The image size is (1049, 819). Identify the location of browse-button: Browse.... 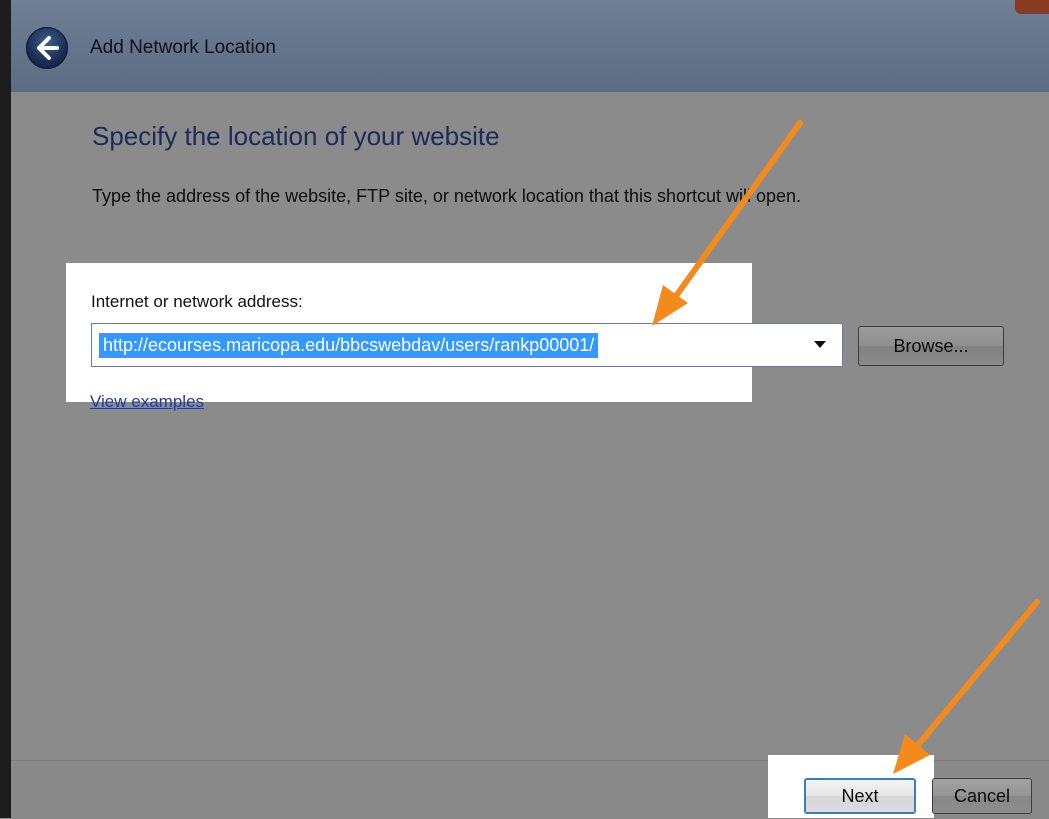
(931, 346).